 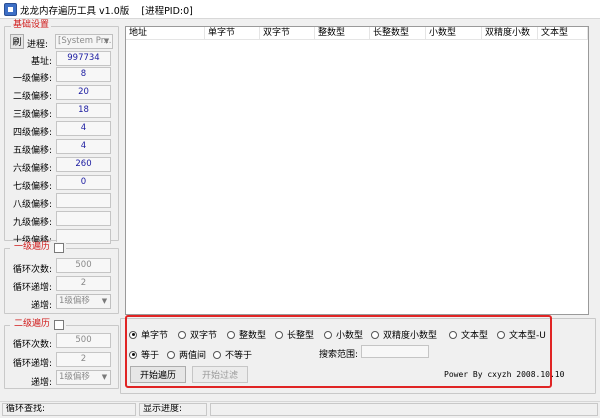 I want to click on radio-double: 双精度小数型, so click(x=404, y=334).